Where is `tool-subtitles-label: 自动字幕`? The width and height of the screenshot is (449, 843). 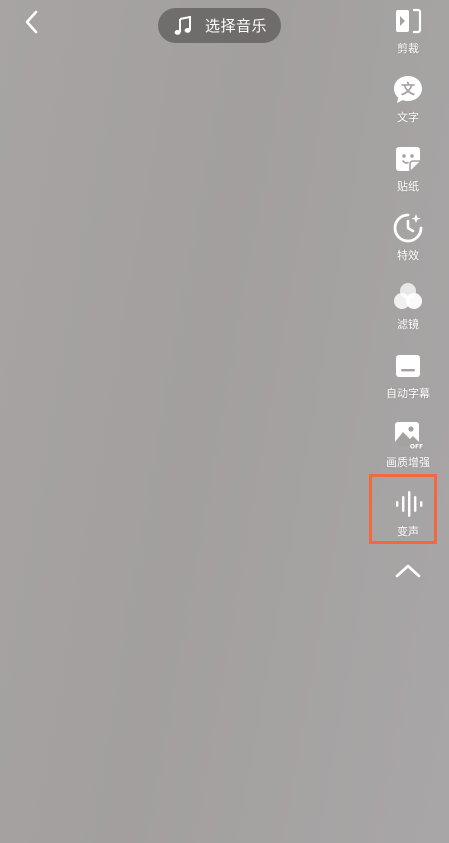 tool-subtitles-label: 自动字幕 is located at coordinates (408, 393).